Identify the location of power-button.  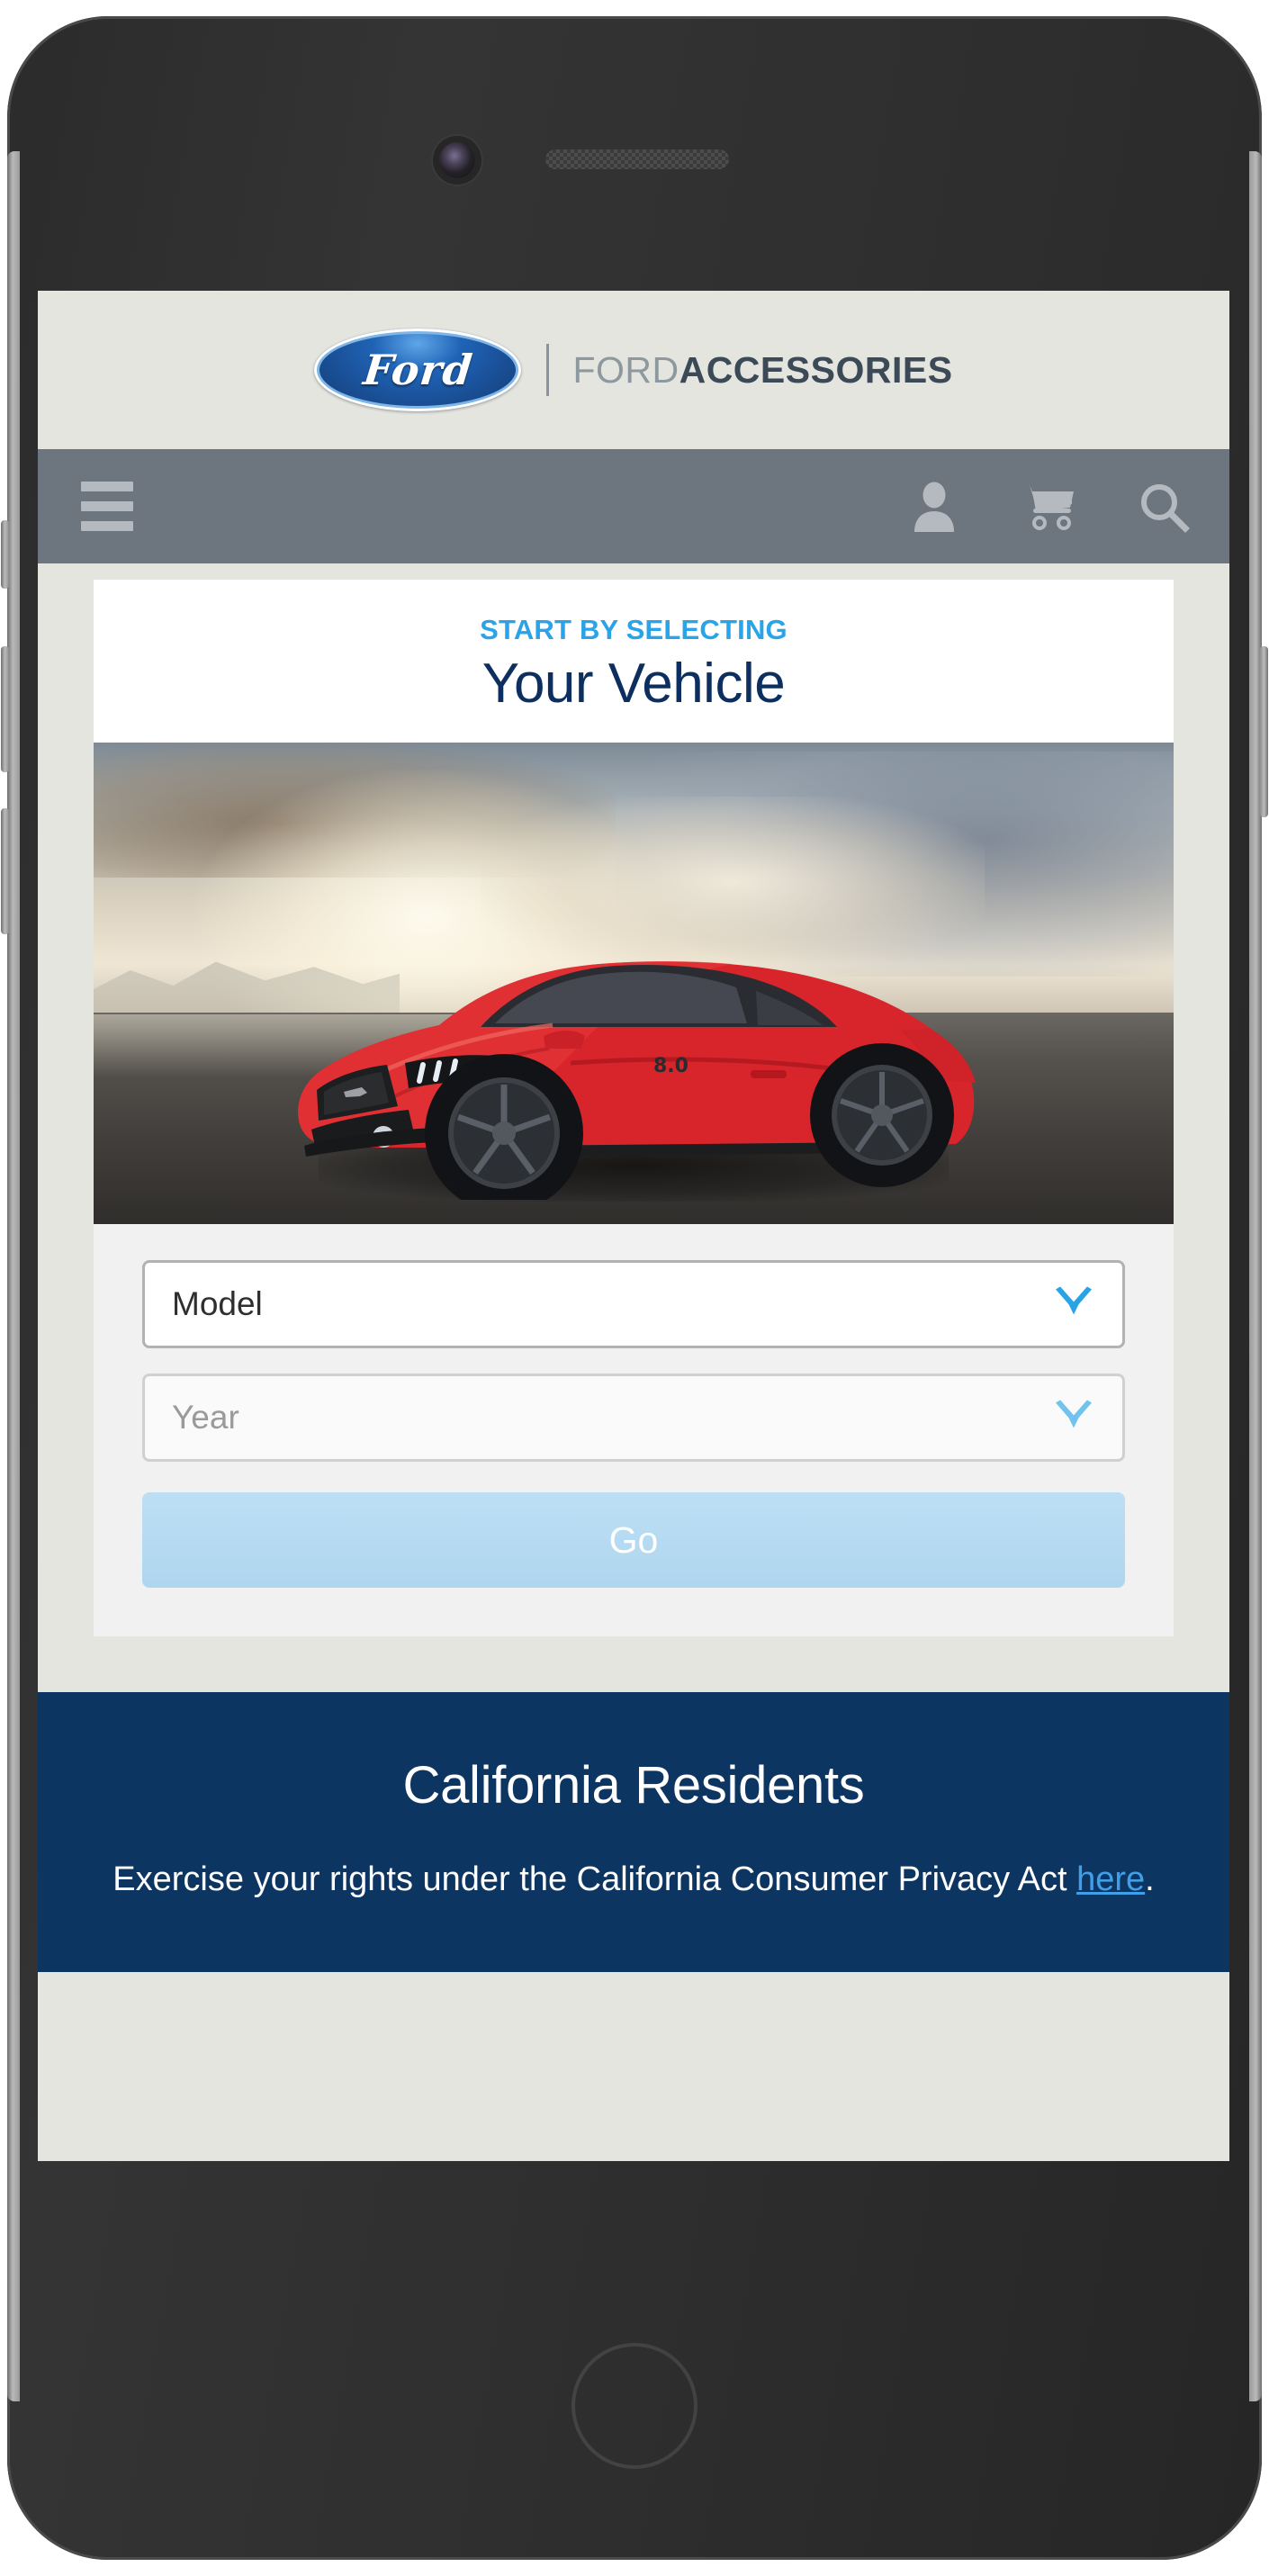
(1264, 731).